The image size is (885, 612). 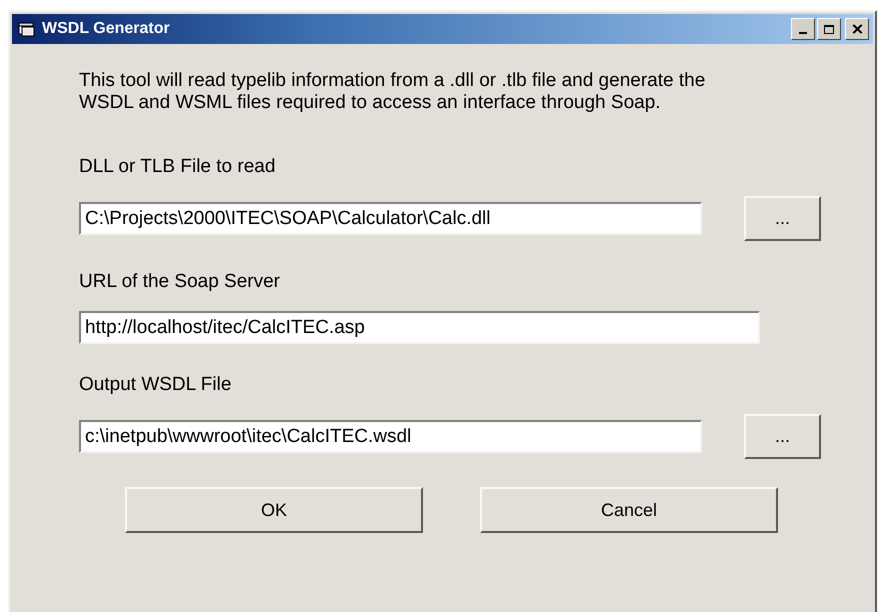 What do you see at coordinates (155, 385) in the screenshot?
I see `field-label: Output WSDL File` at bounding box center [155, 385].